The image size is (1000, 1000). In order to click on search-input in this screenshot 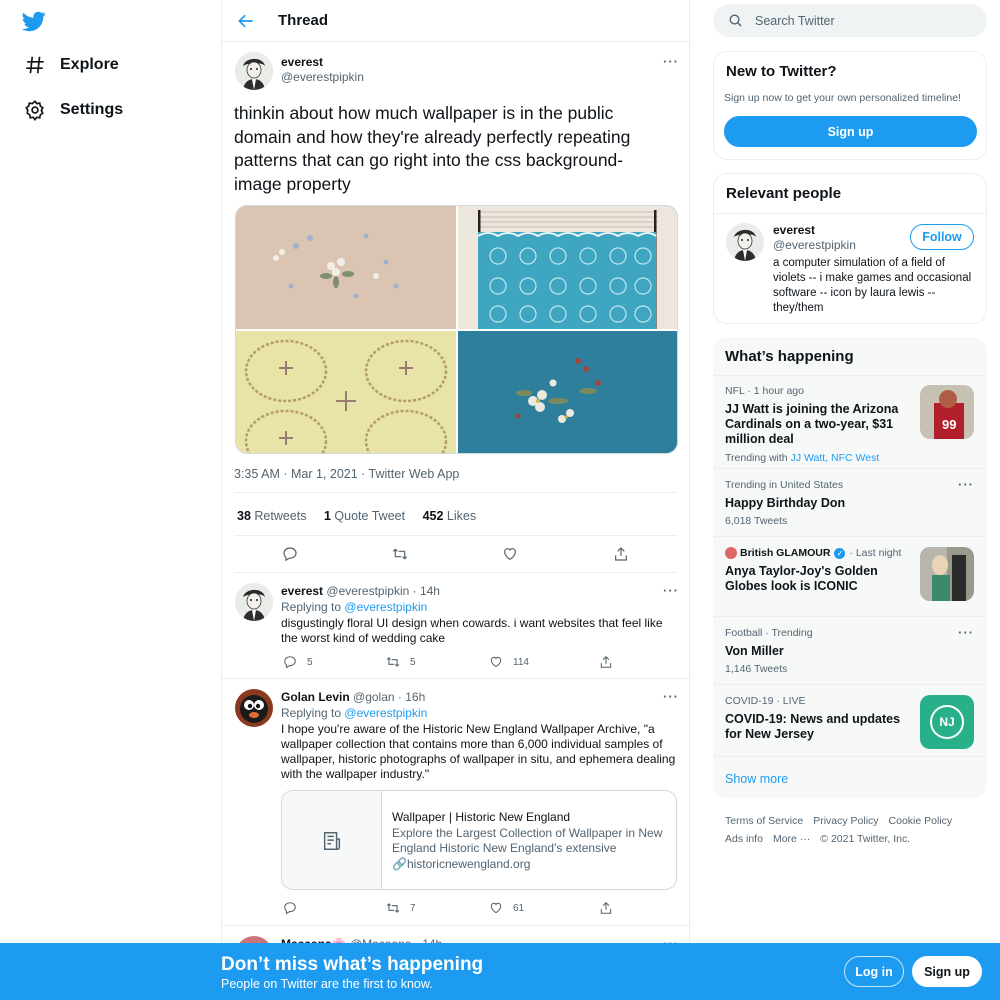, I will do `click(865, 20)`.